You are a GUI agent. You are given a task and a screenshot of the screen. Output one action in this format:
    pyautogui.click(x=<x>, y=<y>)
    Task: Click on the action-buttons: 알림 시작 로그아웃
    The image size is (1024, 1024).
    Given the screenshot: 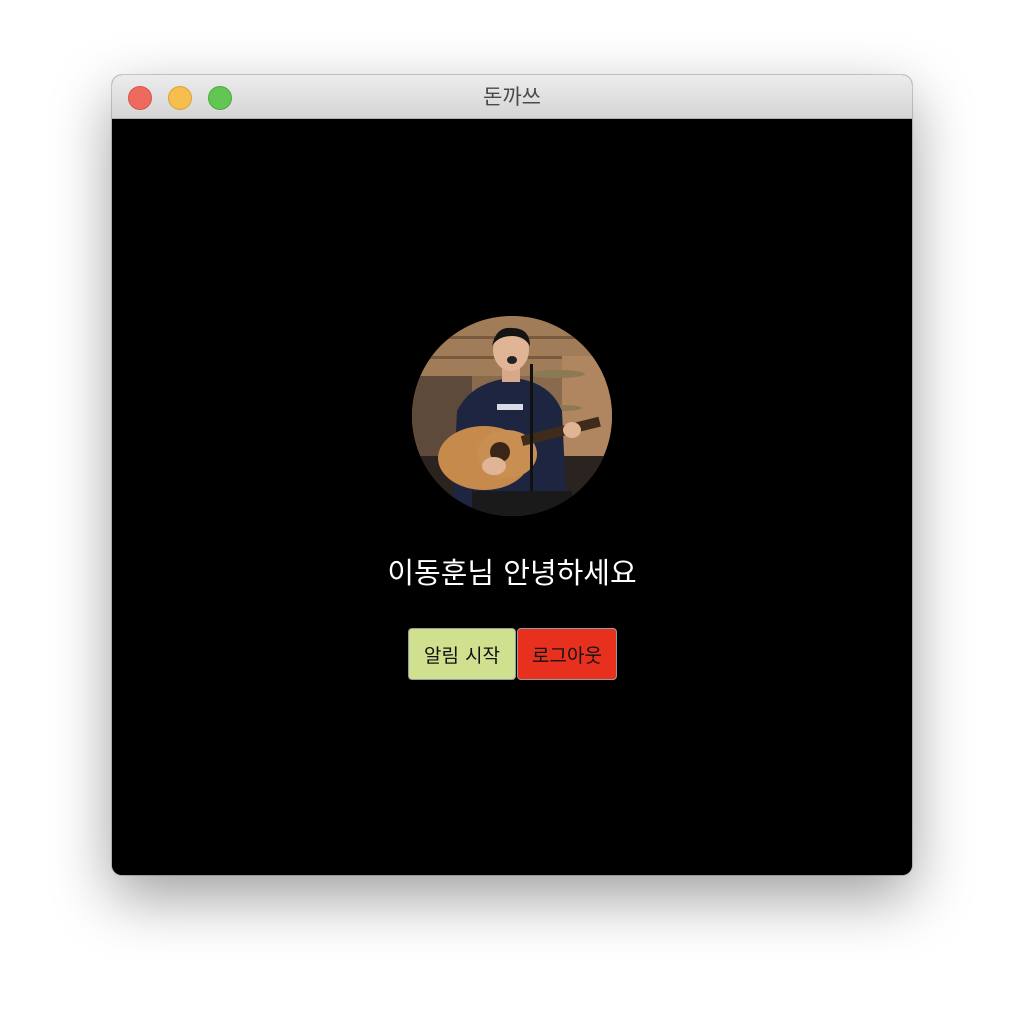 What is the action you would take?
    pyautogui.click(x=512, y=654)
    